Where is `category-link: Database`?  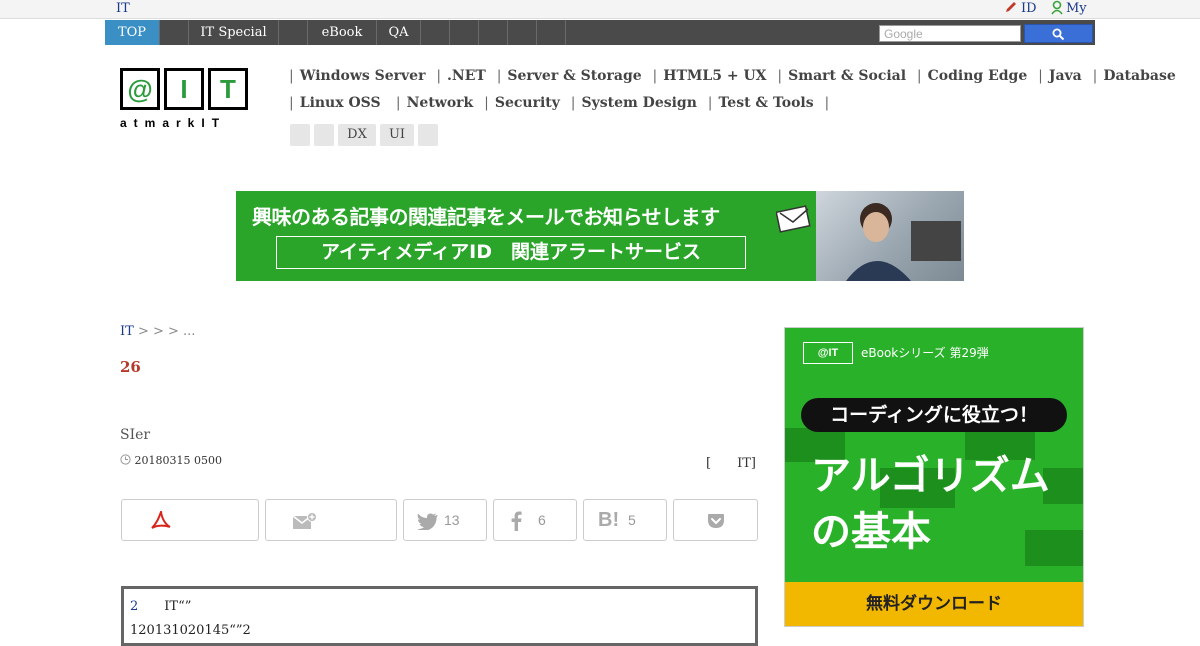 category-link: Database is located at coordinates (1139, 76).